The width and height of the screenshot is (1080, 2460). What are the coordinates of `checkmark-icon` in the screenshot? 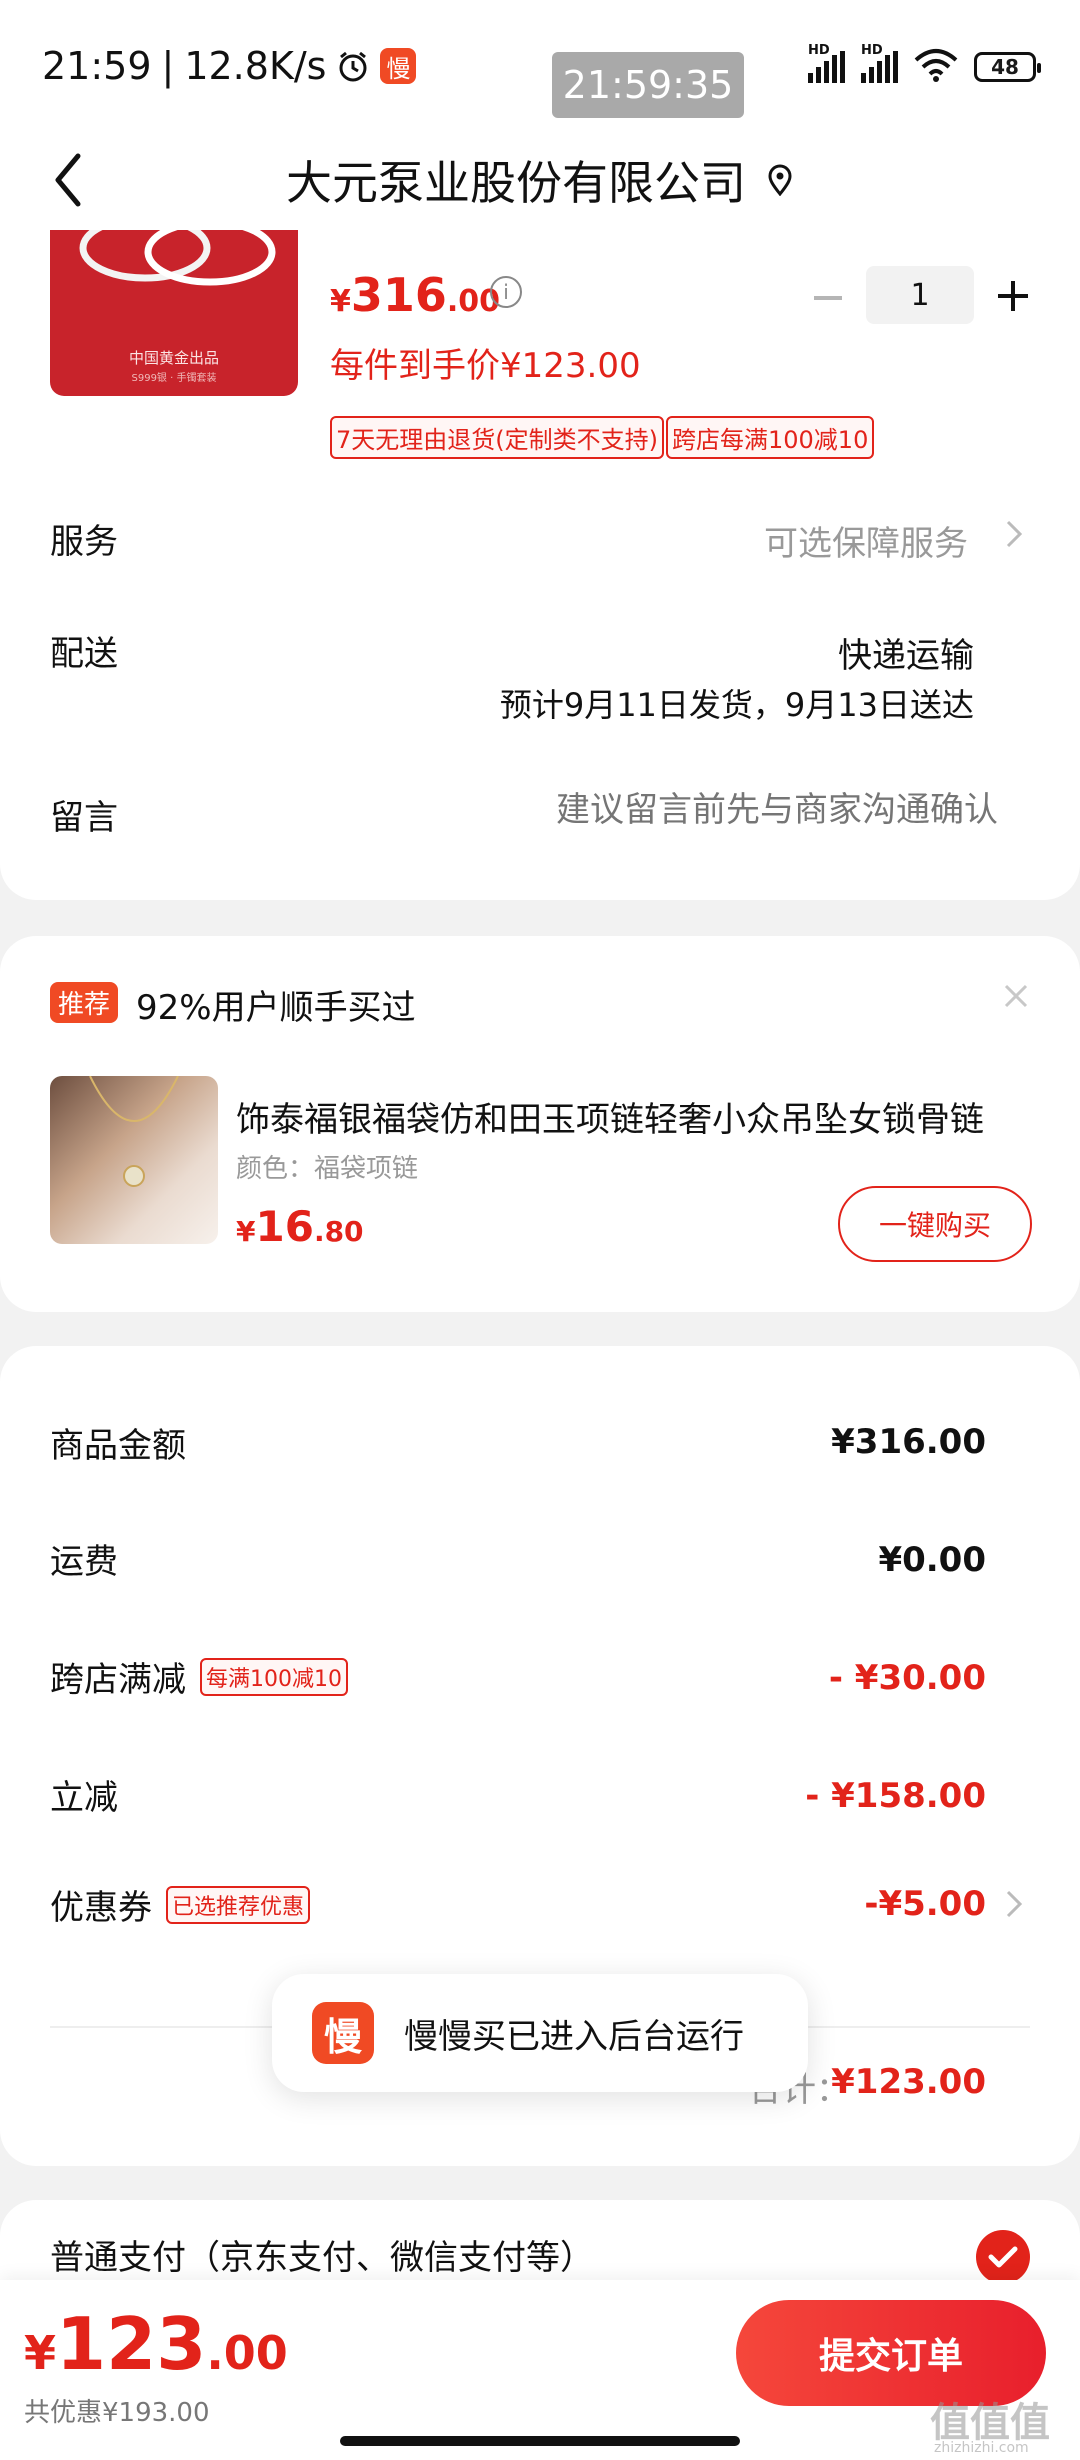 It's located at (1003, 2257).